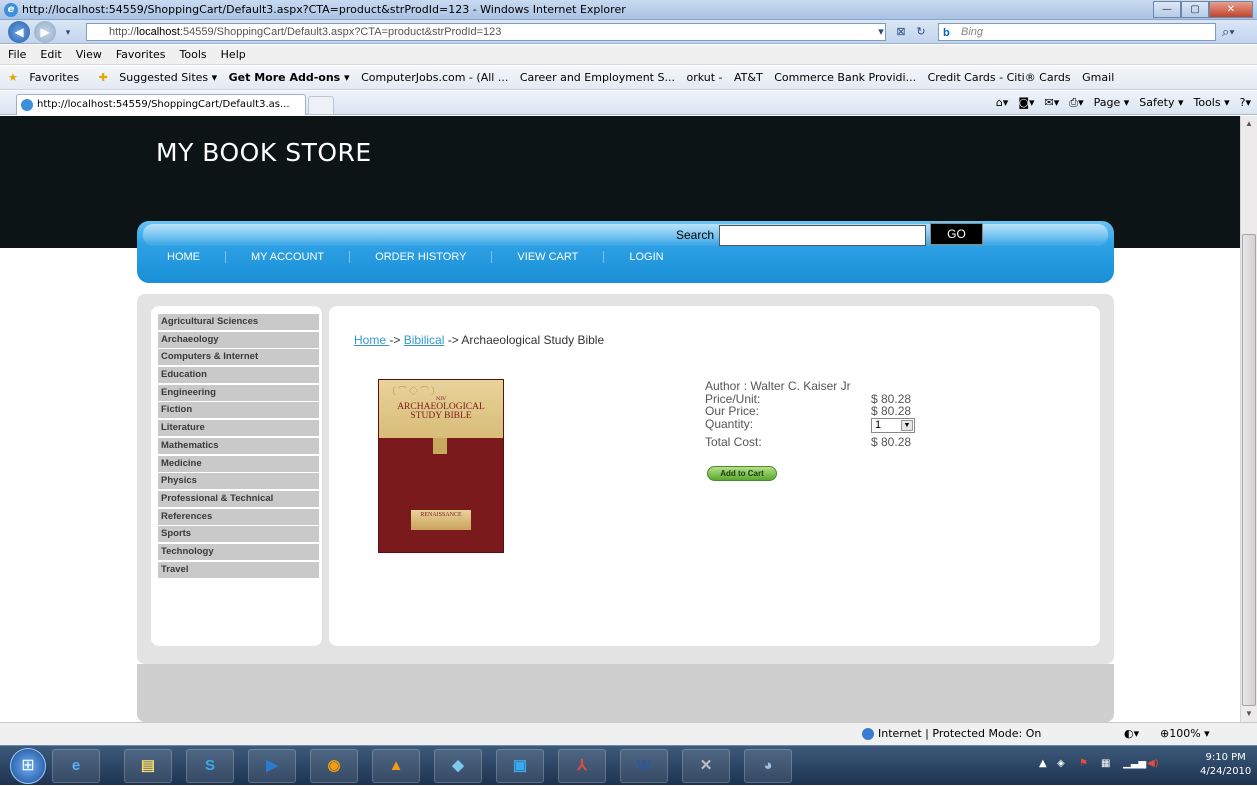 The width and height of the screenshot is (1257, 786). I want to click on tools-menu: Tools ▾, so click(1212, 103).